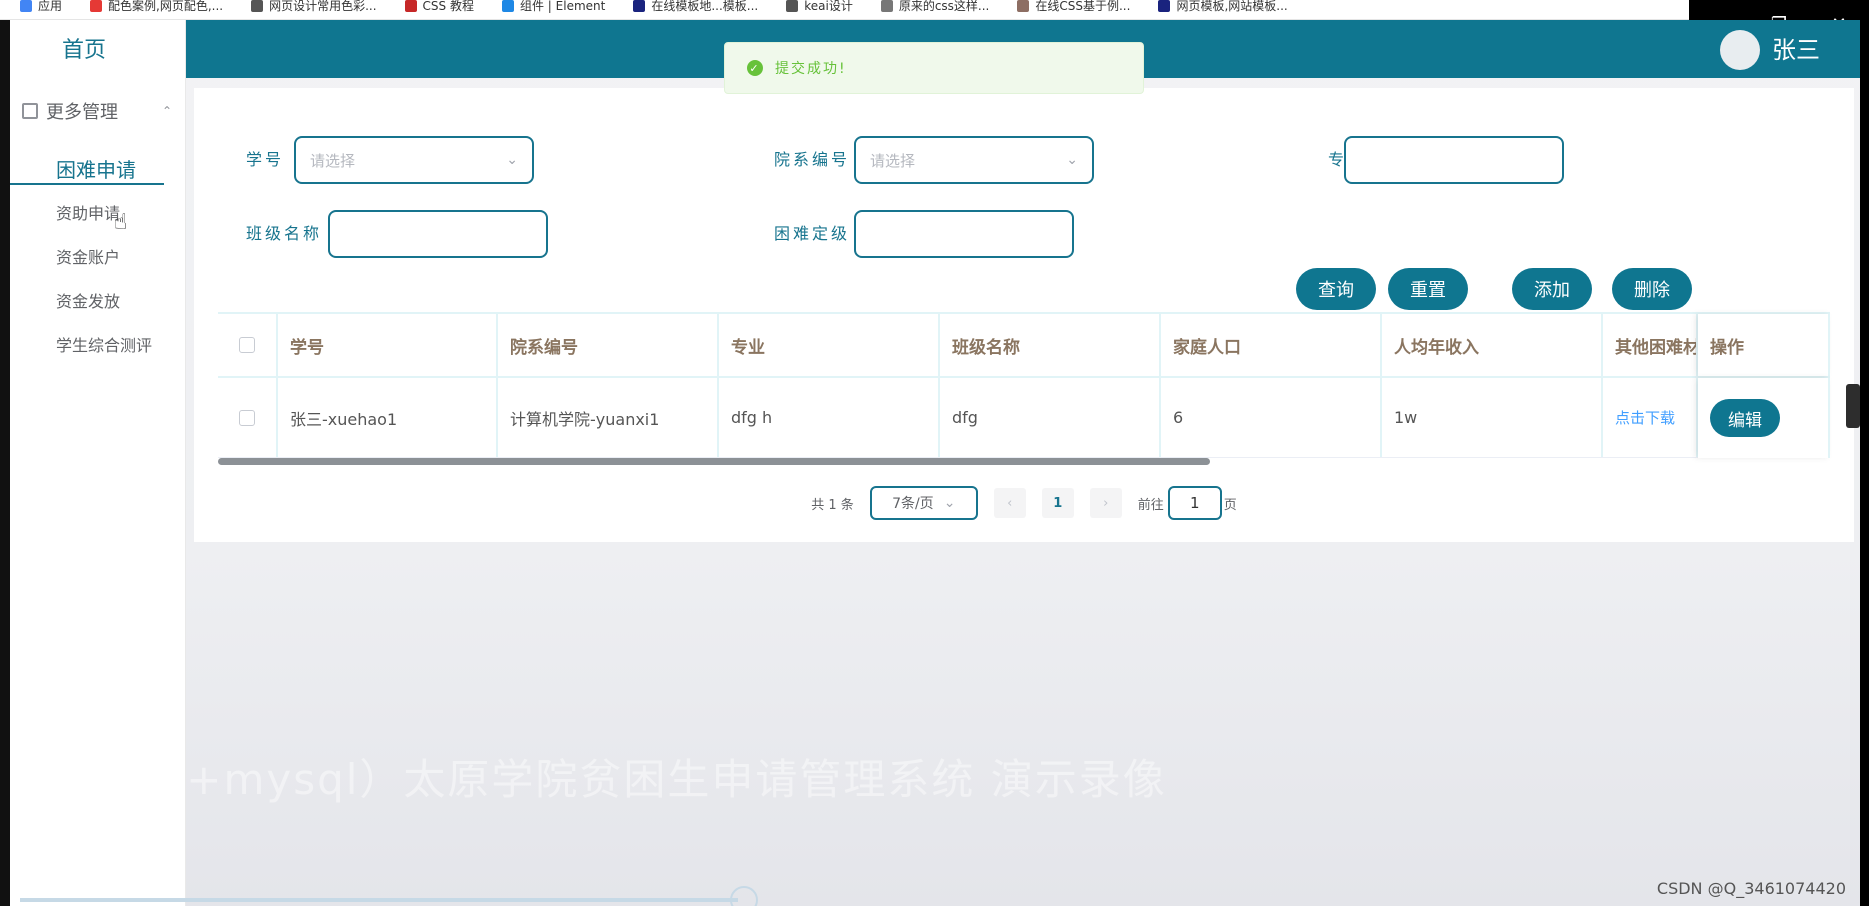 The image size is (1869, 906). I want to click on apps-icon, so click(26, 6).